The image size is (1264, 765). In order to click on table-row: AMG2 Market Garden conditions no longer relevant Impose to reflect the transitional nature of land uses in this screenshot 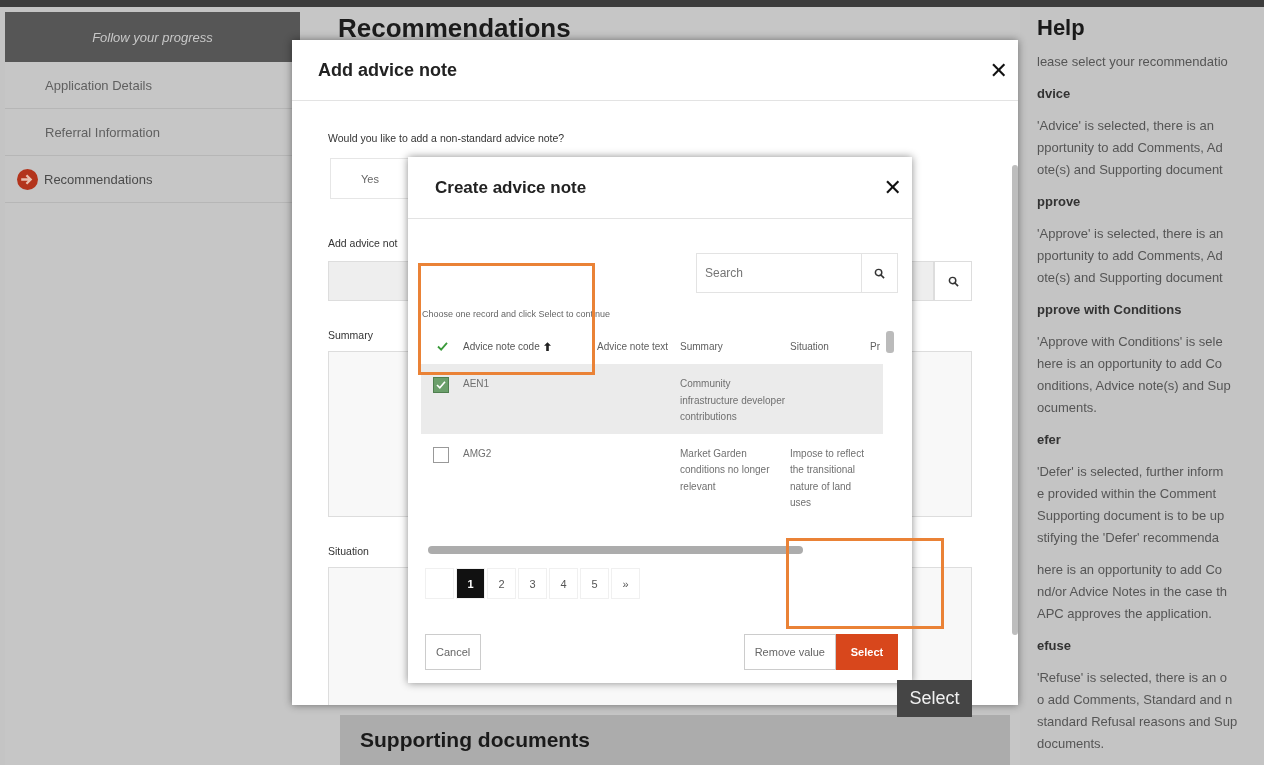, I will do `click(652, 476)`.